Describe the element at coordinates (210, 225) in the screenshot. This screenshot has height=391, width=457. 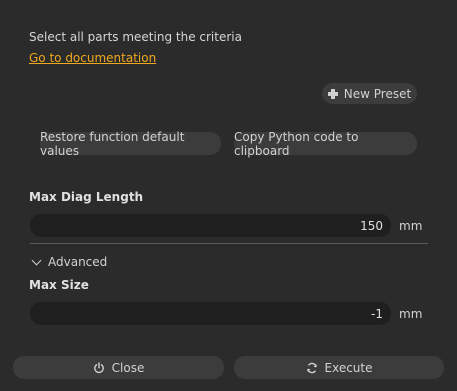
I see `max-diag-length-input: 150` at that location.